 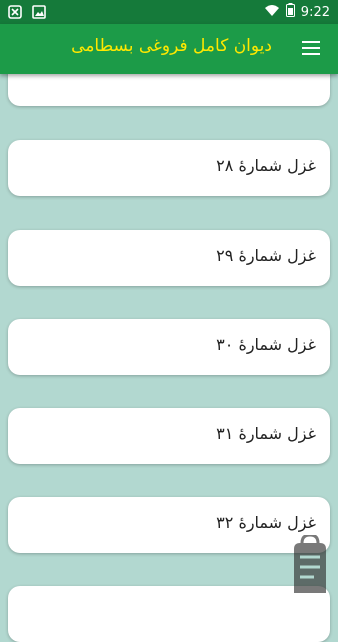 What do you see at coordinates (272, 12) in the screenshot?
I see `wifi-icon` at bounding box center [272, 12].